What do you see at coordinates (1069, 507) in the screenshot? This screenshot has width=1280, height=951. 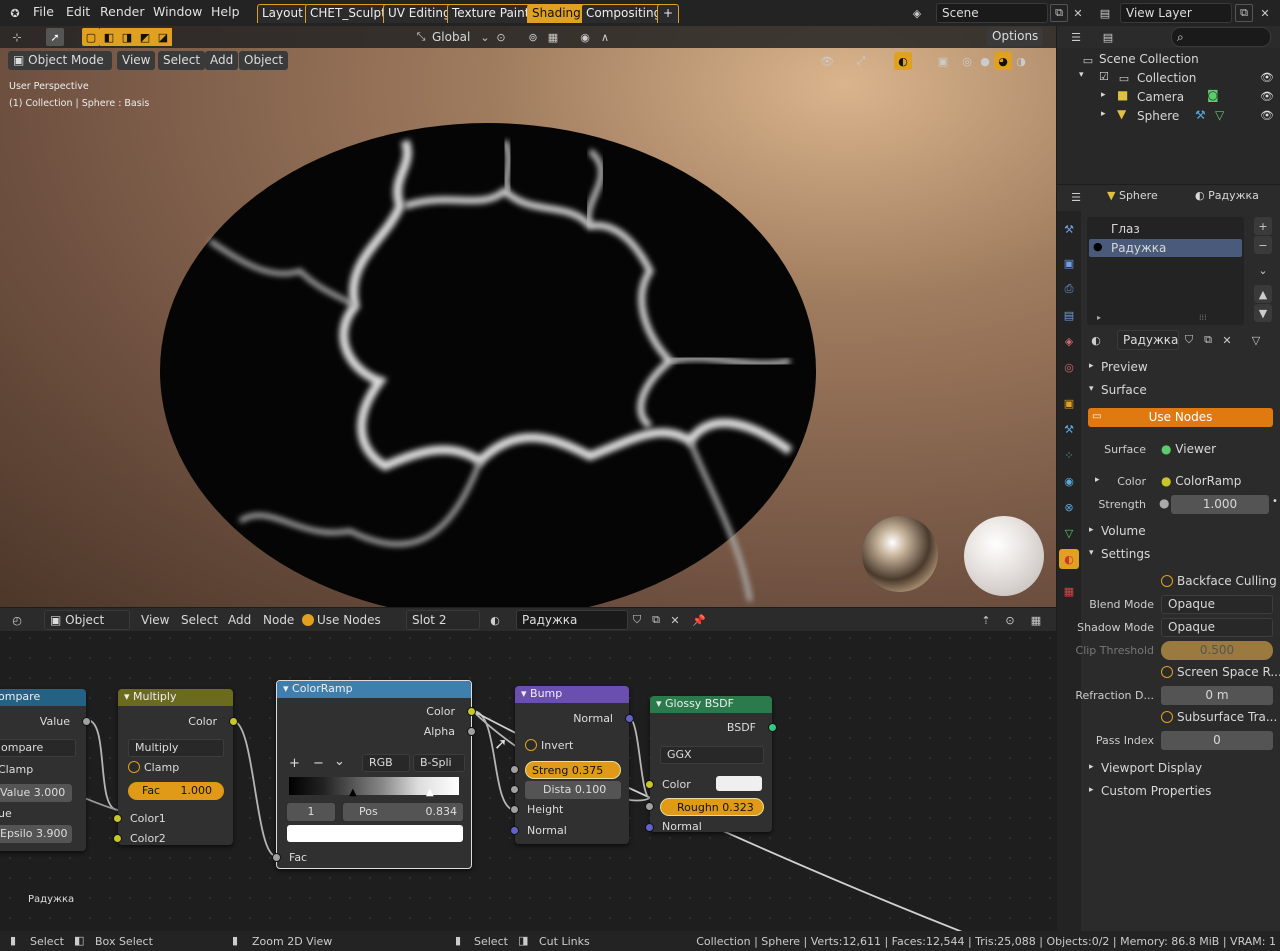 I see `constraints-tab-icon: ⊗` at bounding box center [1069, 507].